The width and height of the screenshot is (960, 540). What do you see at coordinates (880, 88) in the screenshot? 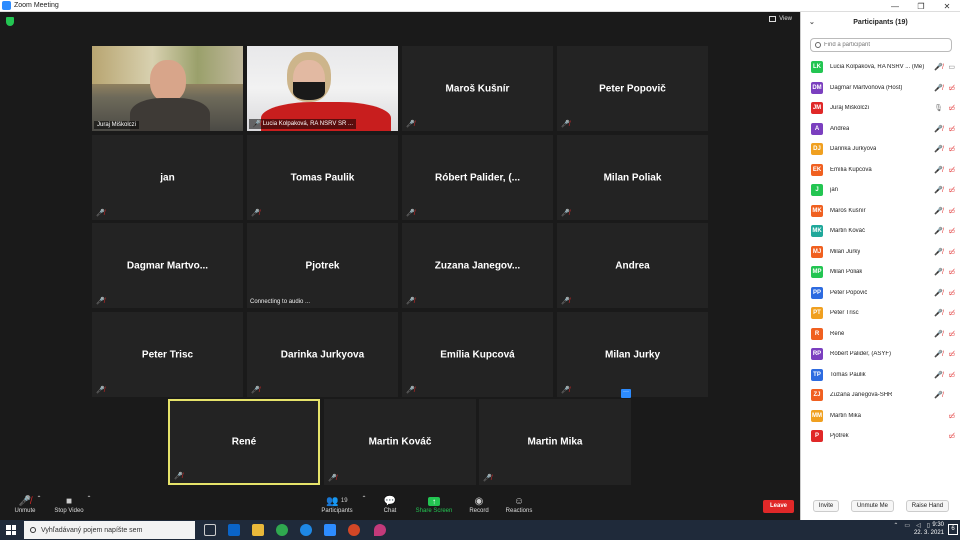
I see `participant-row: DM Dagmar Martvoňová (Host) 🎤̸ ▭̸` at bounding box center [880, 88].